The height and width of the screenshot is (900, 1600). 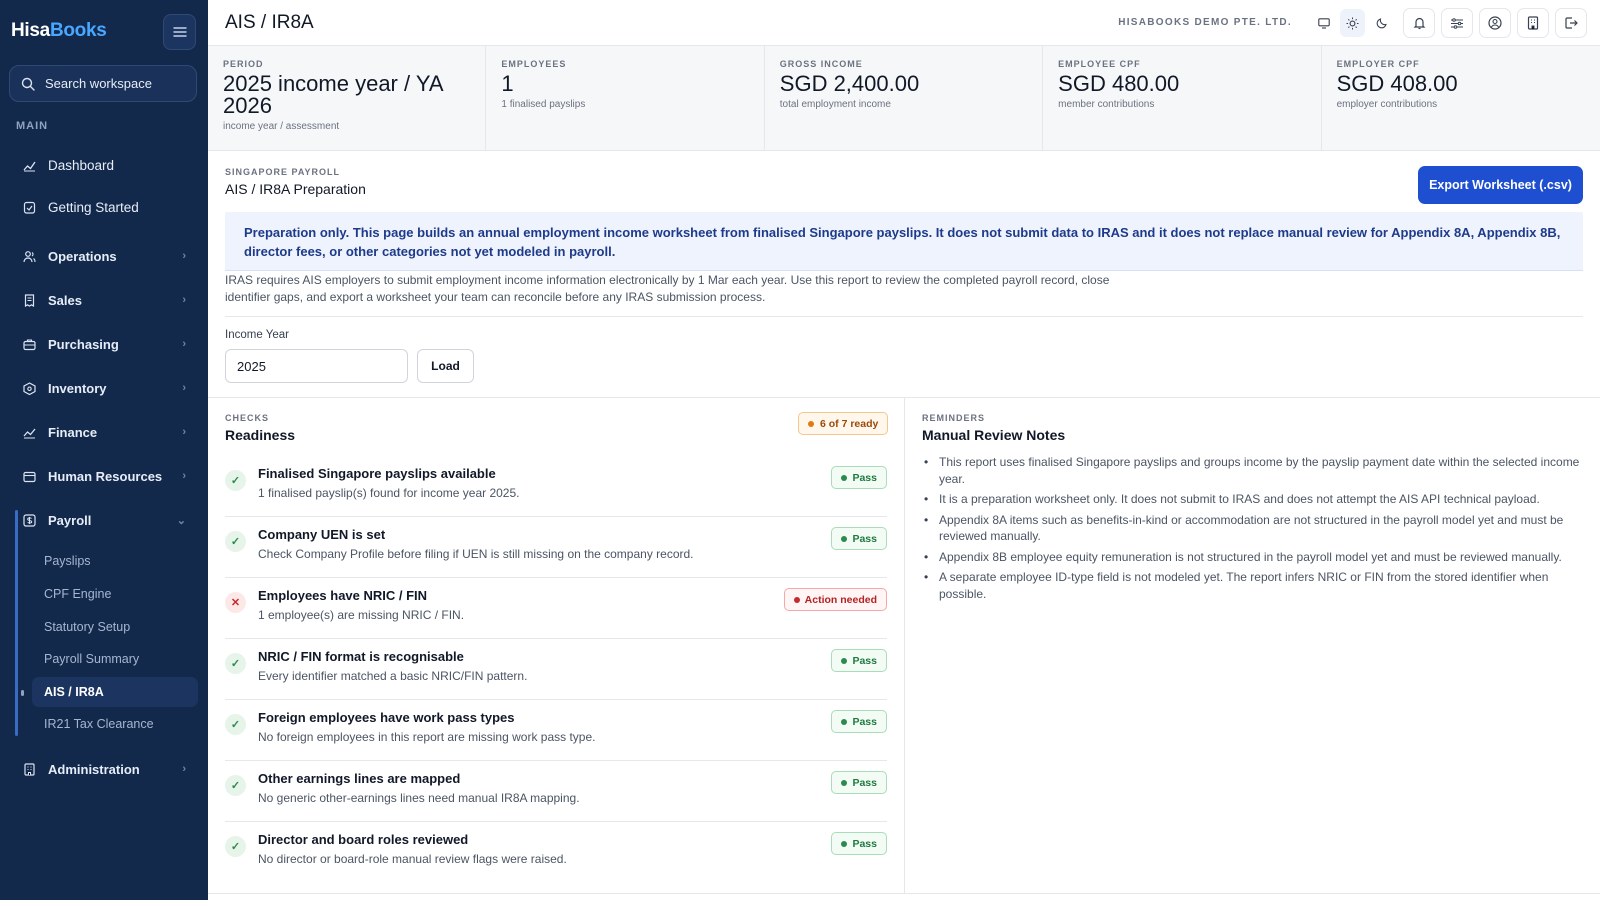 I want to click on toolbar-actions, so click(x=1495, y=23).